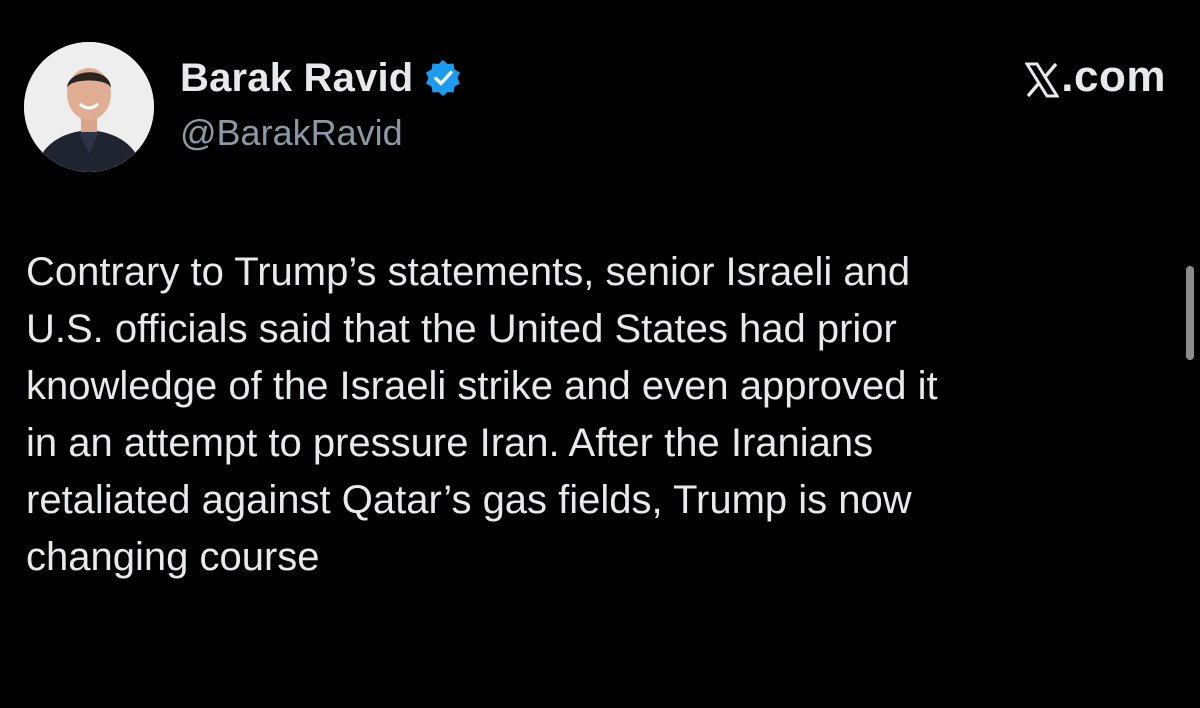 The image size is (1200, 708). Describe the element at coordinates (321, 133) in the screenshot. I see `author-handle: @BarakRavid` at that location.